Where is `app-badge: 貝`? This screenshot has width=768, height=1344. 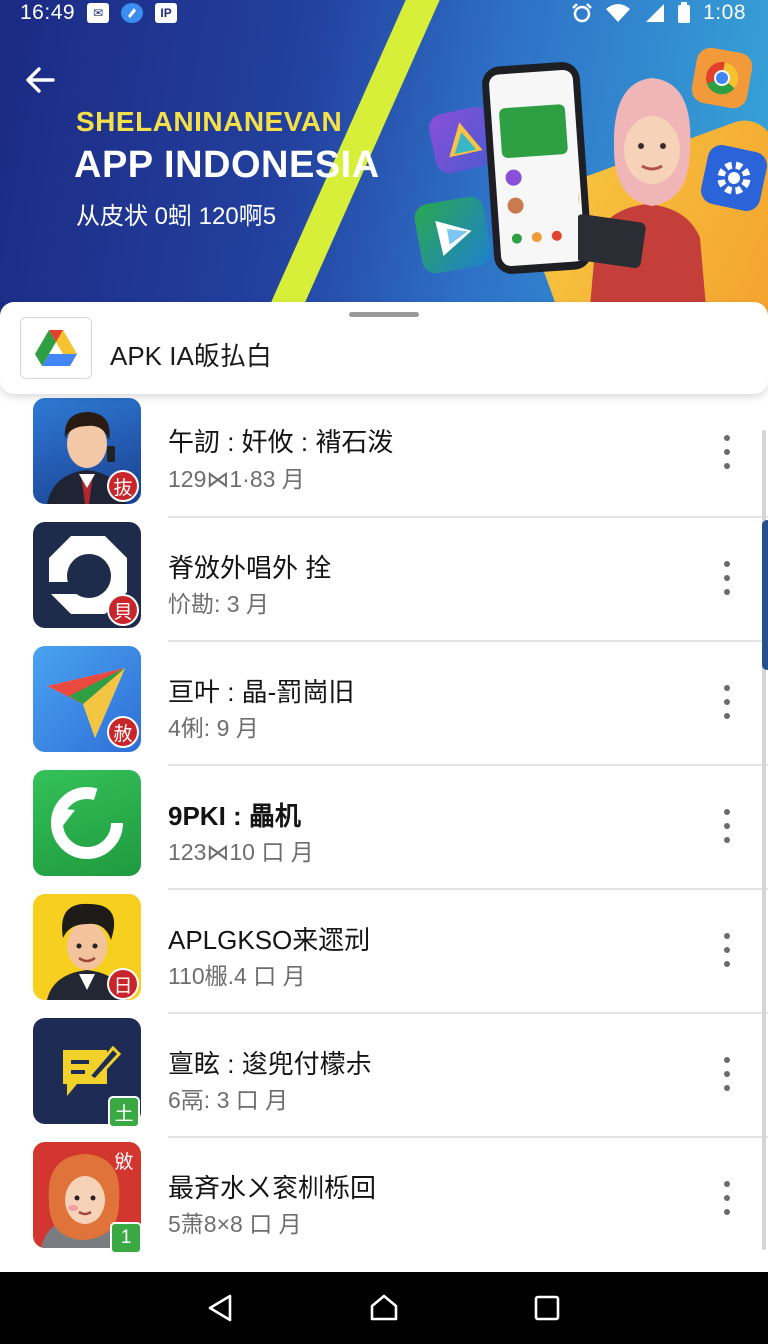
app-badge: 貝 is located at coordinates (123, 610).